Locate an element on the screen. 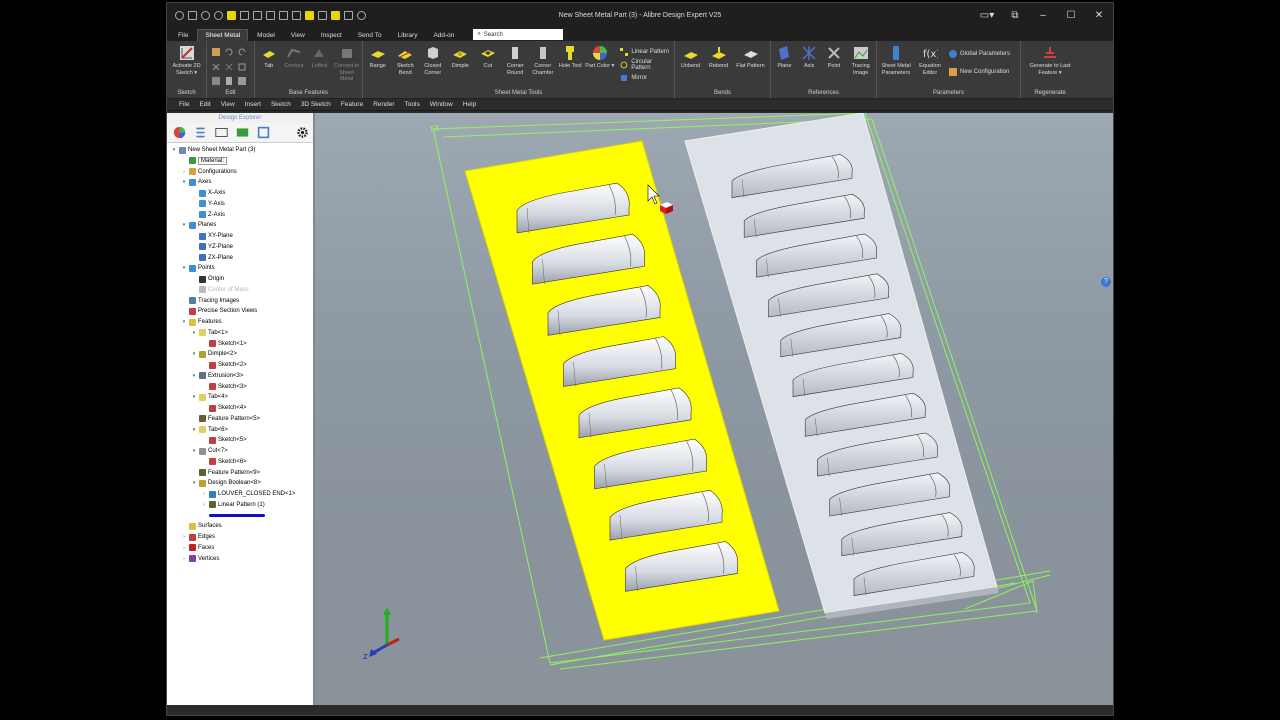  magic-wand-icon is located at coordinates (348, 15).